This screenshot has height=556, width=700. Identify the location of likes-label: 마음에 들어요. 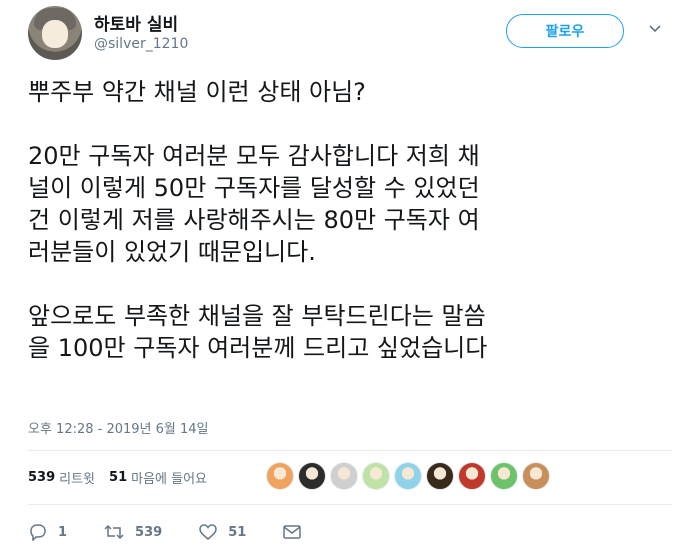
(169, 477).